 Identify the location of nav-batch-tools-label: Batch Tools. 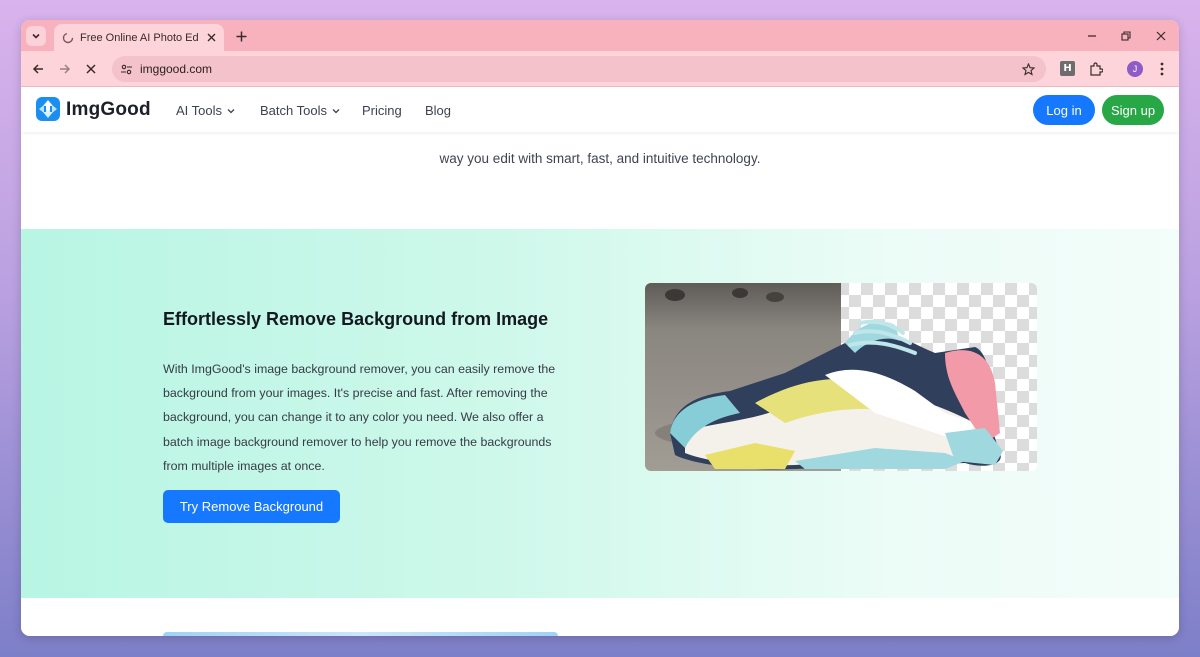
(293, 110).